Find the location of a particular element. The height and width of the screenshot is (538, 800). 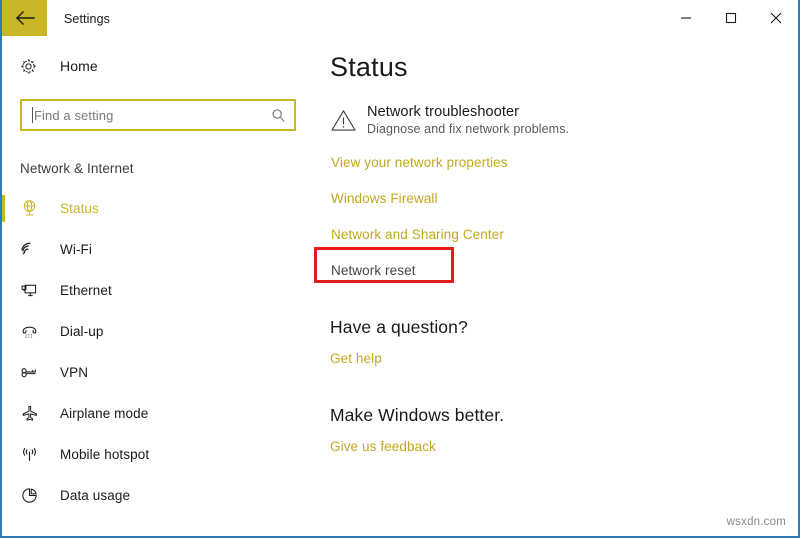

gear-icon is located at coordinates (31, 66).